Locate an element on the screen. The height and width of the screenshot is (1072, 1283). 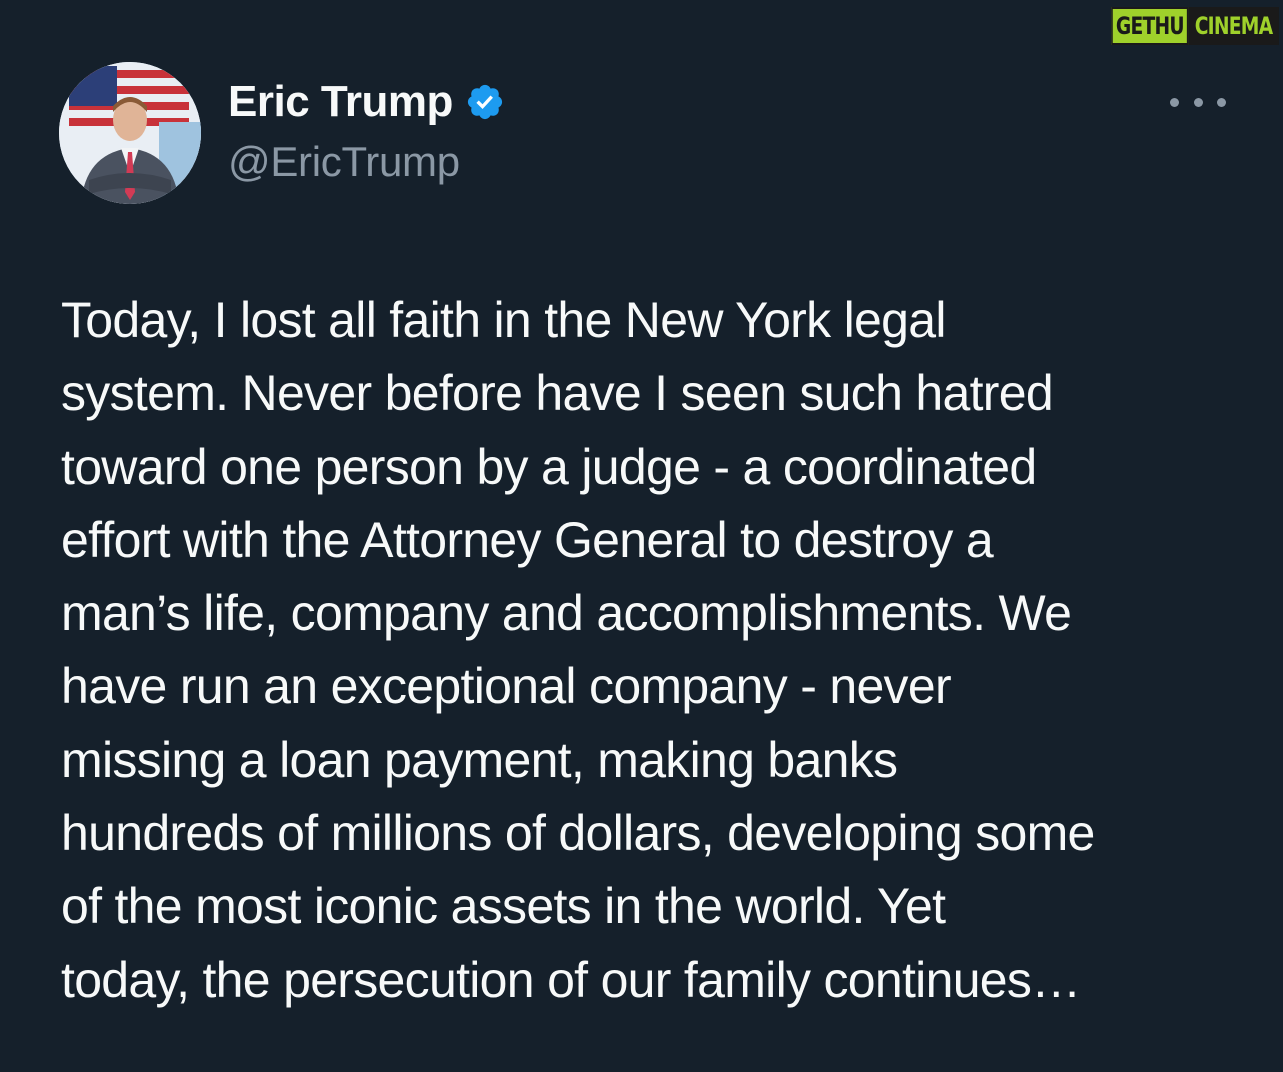
verified-badge-icon is located at coordinates (484, 102).